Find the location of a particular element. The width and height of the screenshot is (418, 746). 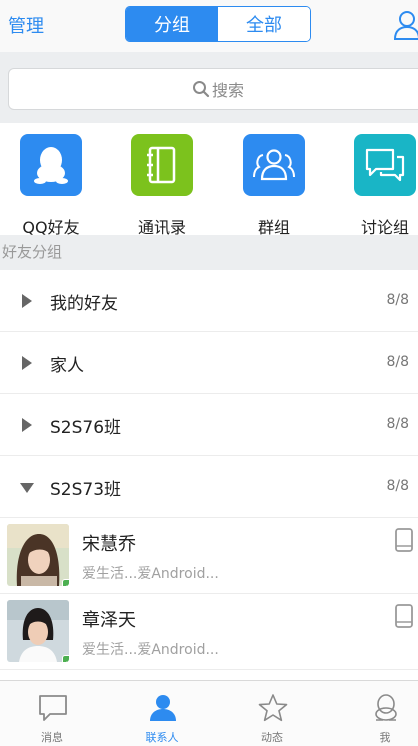

segment-all: 全部 is located at coordinates (264, 24).